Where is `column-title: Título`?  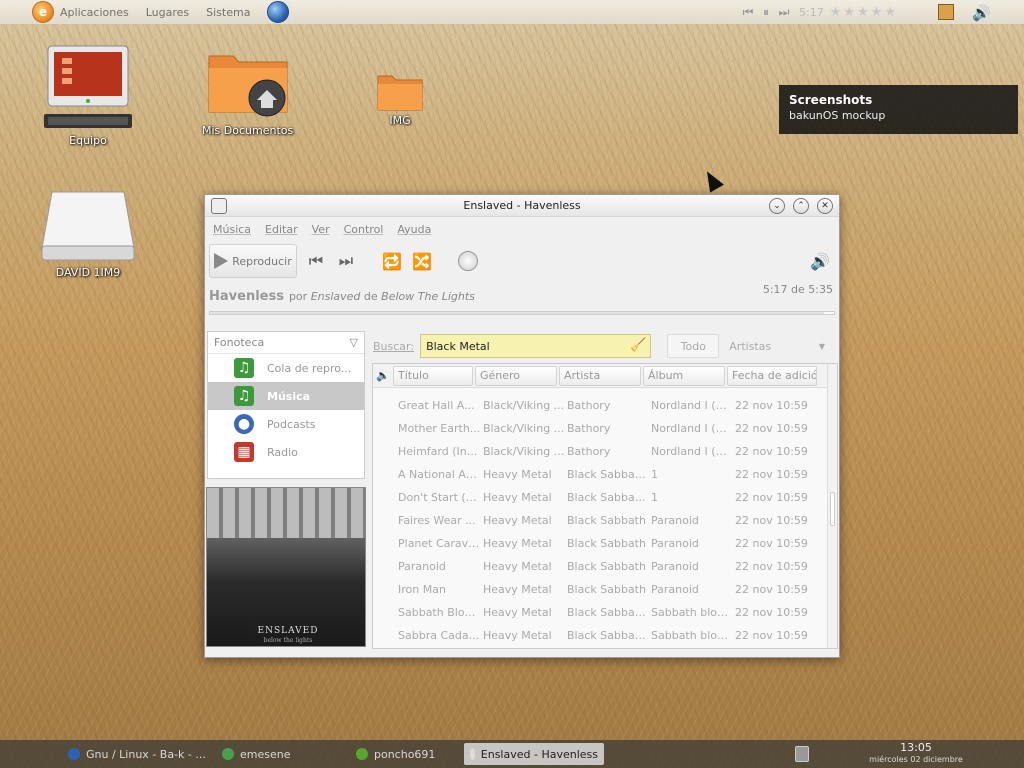
column-title: Título is located at coordinates (433, 375).